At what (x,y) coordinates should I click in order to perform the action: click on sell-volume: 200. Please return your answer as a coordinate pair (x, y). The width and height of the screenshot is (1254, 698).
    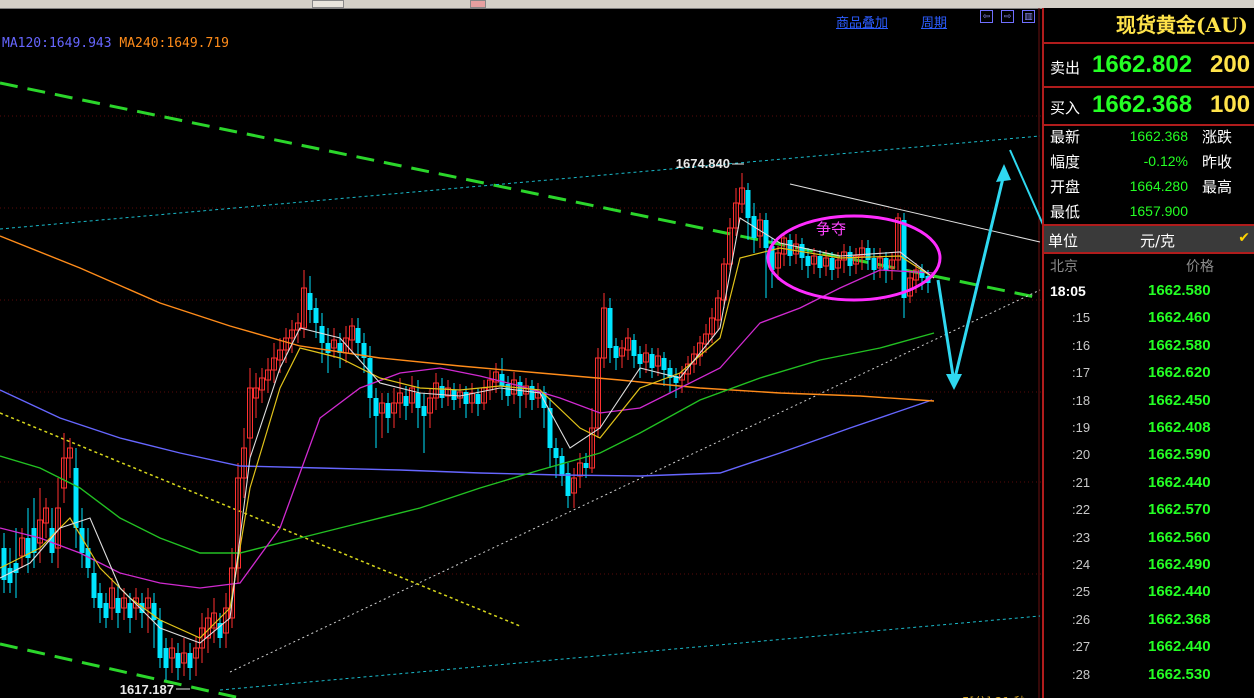
    Looking at the image, I should click on (1230, 64).